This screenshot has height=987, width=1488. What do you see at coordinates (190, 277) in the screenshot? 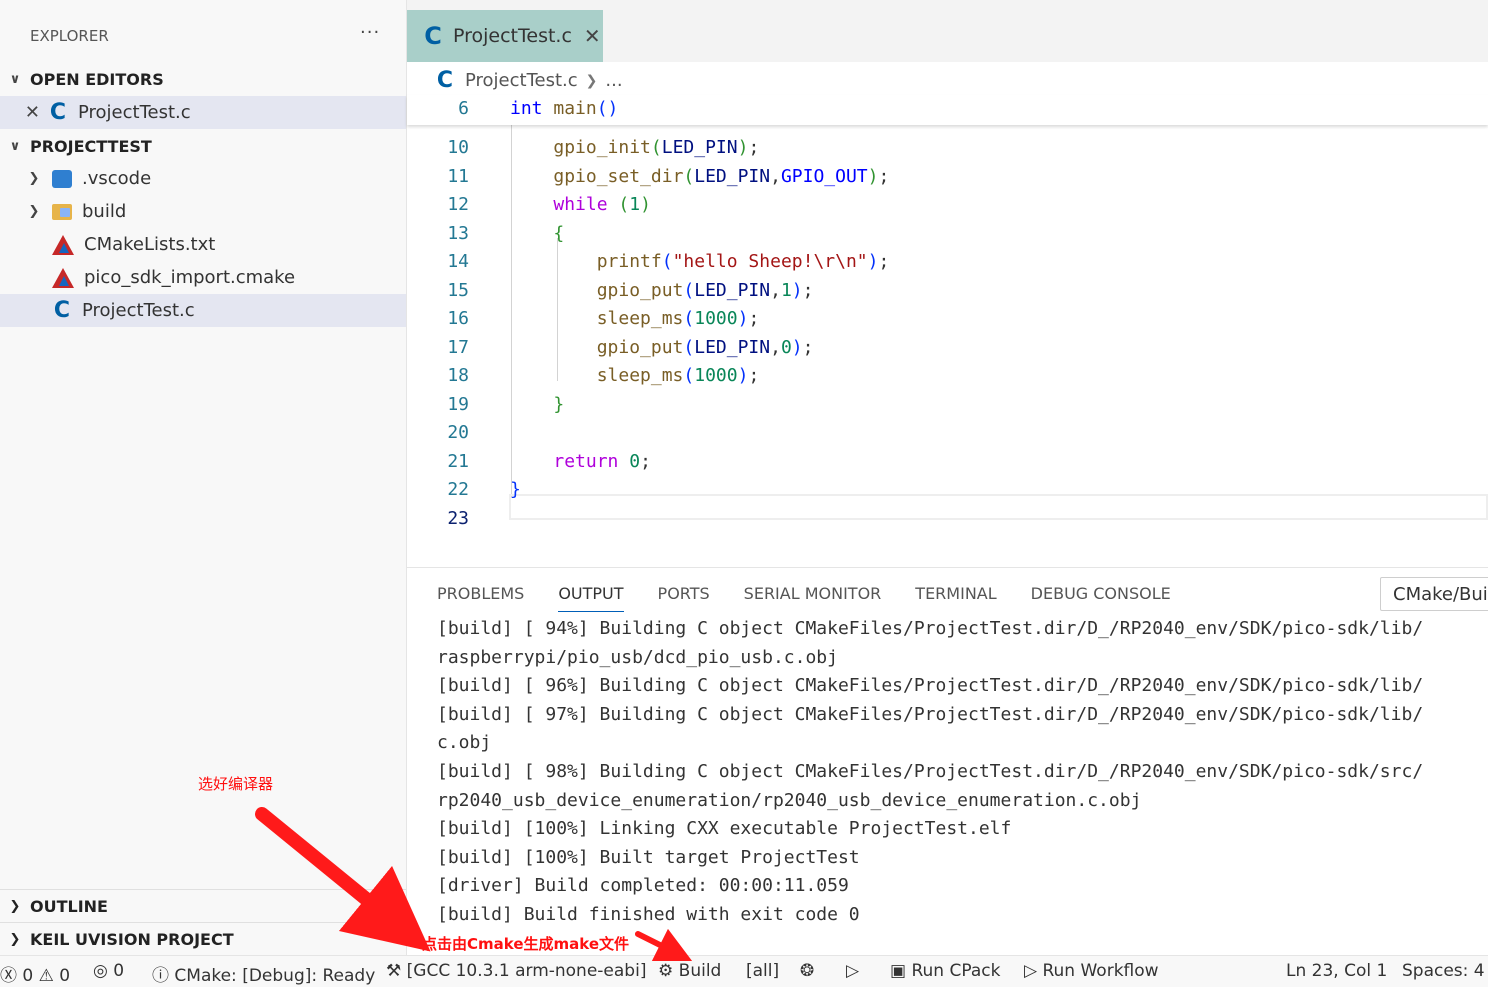
I see `tree-item-label: pico_sdk_import.cmake` at bounding box center [190, 277].